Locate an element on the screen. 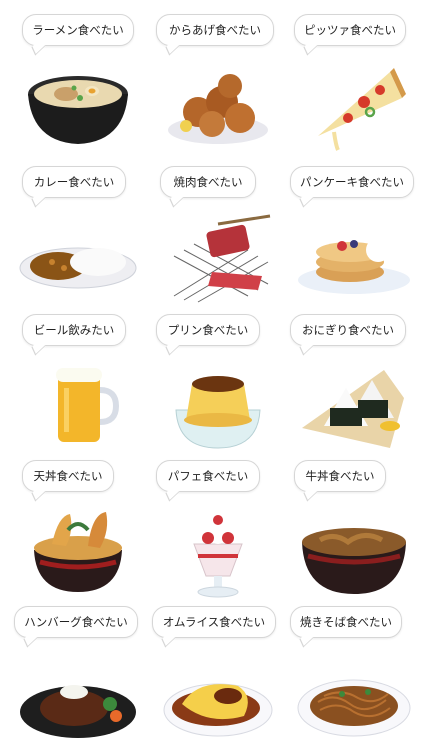 This screenshot has width=422, height=750. parfait-icon is located at coordinates (218, 550).